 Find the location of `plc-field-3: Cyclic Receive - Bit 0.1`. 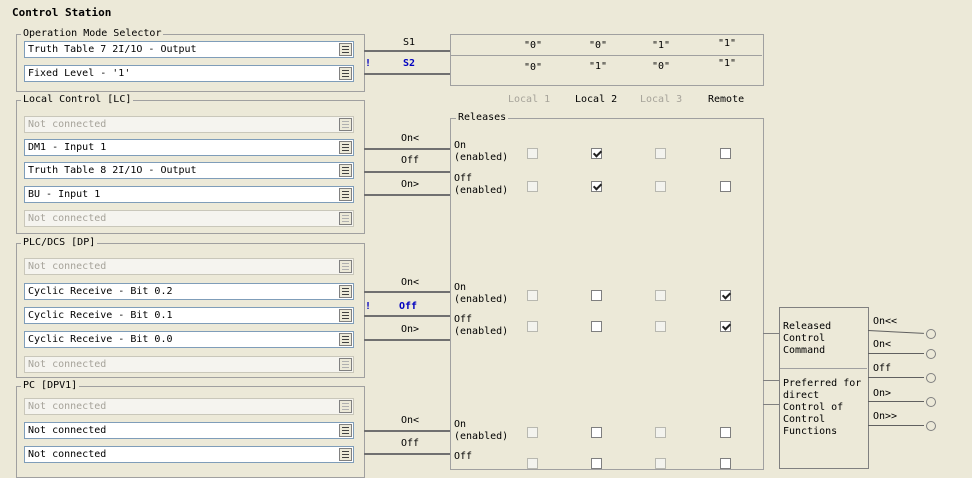

plc-field-3: Cyclic Receive - Bit 0.1 is located at coordinates (189, 315).